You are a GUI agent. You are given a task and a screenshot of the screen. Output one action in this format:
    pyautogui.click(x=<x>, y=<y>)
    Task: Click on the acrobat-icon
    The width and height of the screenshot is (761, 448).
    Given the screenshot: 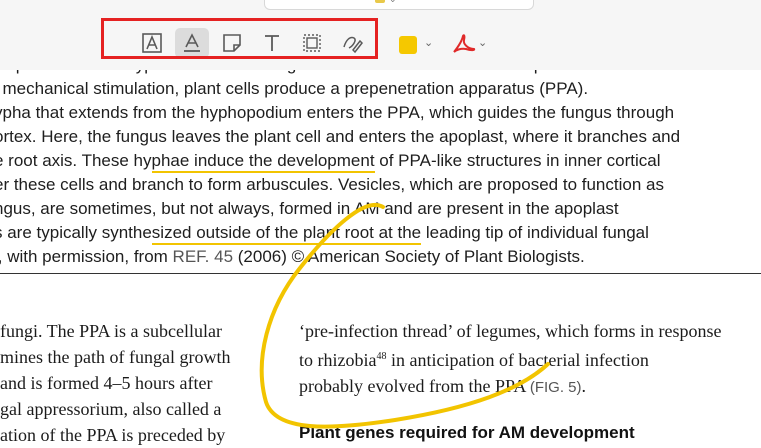 What is the action you would take?
    pyautogui.click(x=464, y=43)
    